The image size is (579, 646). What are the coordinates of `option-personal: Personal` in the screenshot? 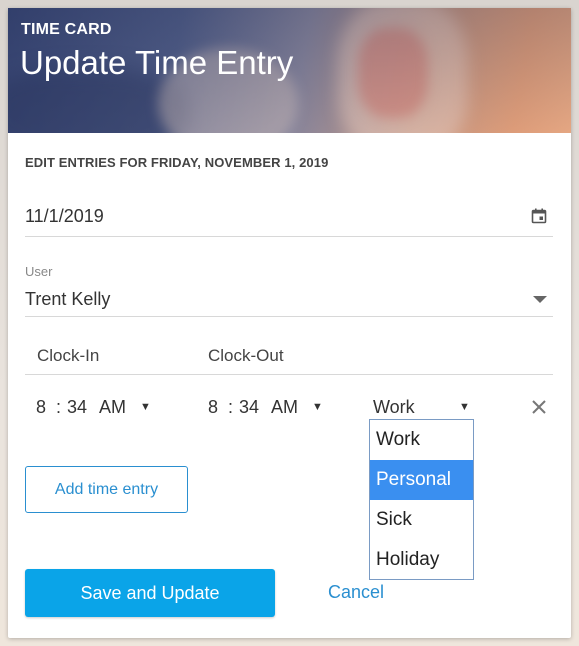 It's located at (421, 480).